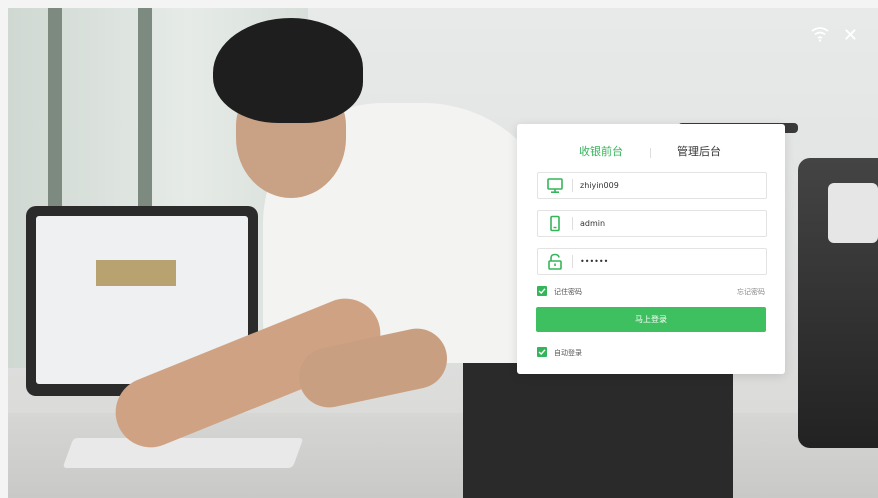 Image resolution: width=878 pixels, height=498 pixels. Describe the element at coordinates (288, 70) in the screenshot. I see `bg-person-hair` at that location.